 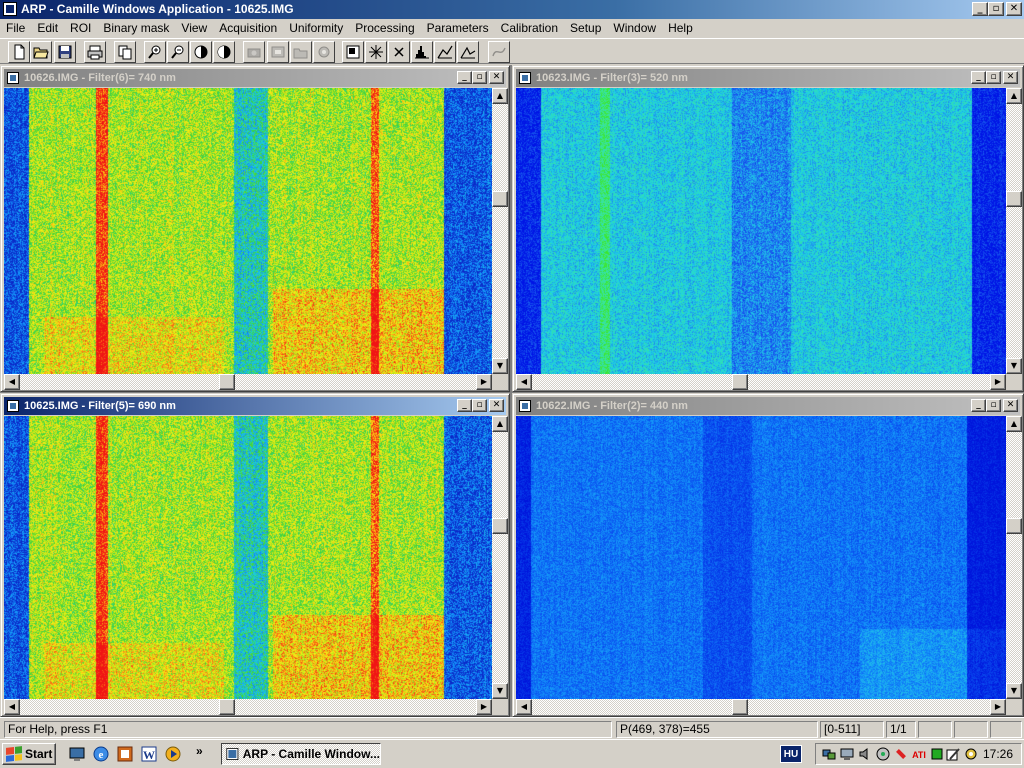 What do you see at coordinates (194, 28) in the screenshot?
I see `menu-view: View` at bounding box center [194, 28].